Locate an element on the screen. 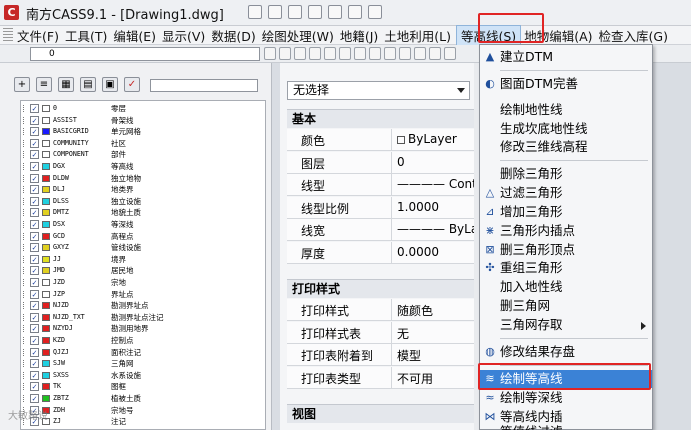  dropdown-item: ⋇ 三角形内插点 is located at coordinates (566, 231).